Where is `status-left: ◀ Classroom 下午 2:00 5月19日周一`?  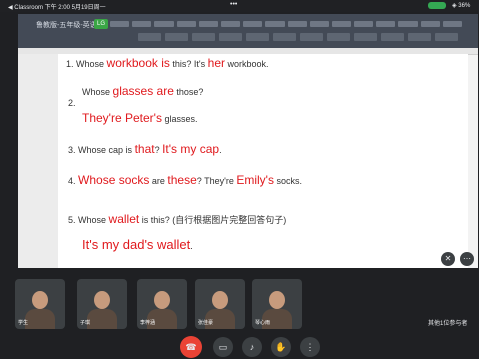
status-left: ◀ Classroom 下午 2:00 5月19日周一 is located at coordinates (57, 8).